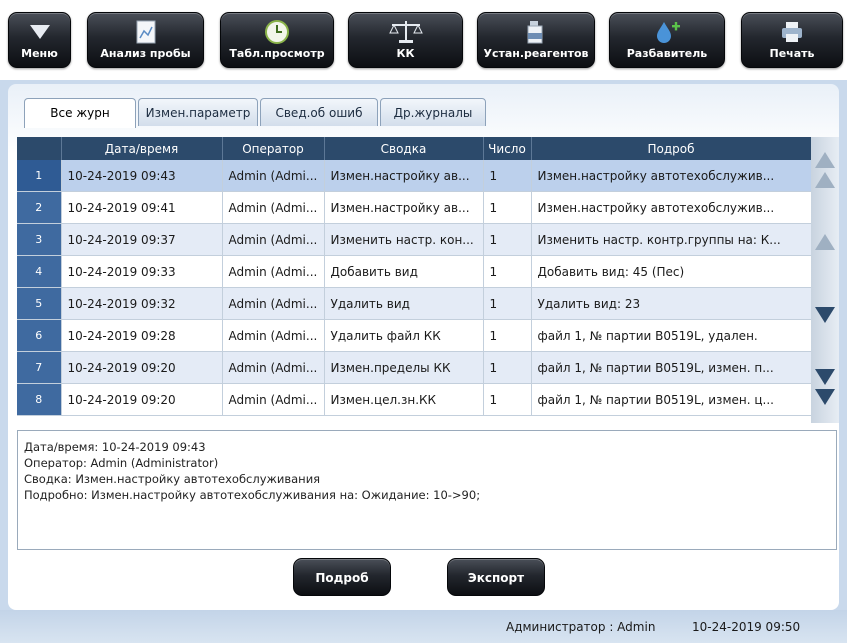 The width and height of the screenshot is (847, 643). Describe the element at coordinates (39, 399) in the screenshot. I see `row-number: 8` at that location.